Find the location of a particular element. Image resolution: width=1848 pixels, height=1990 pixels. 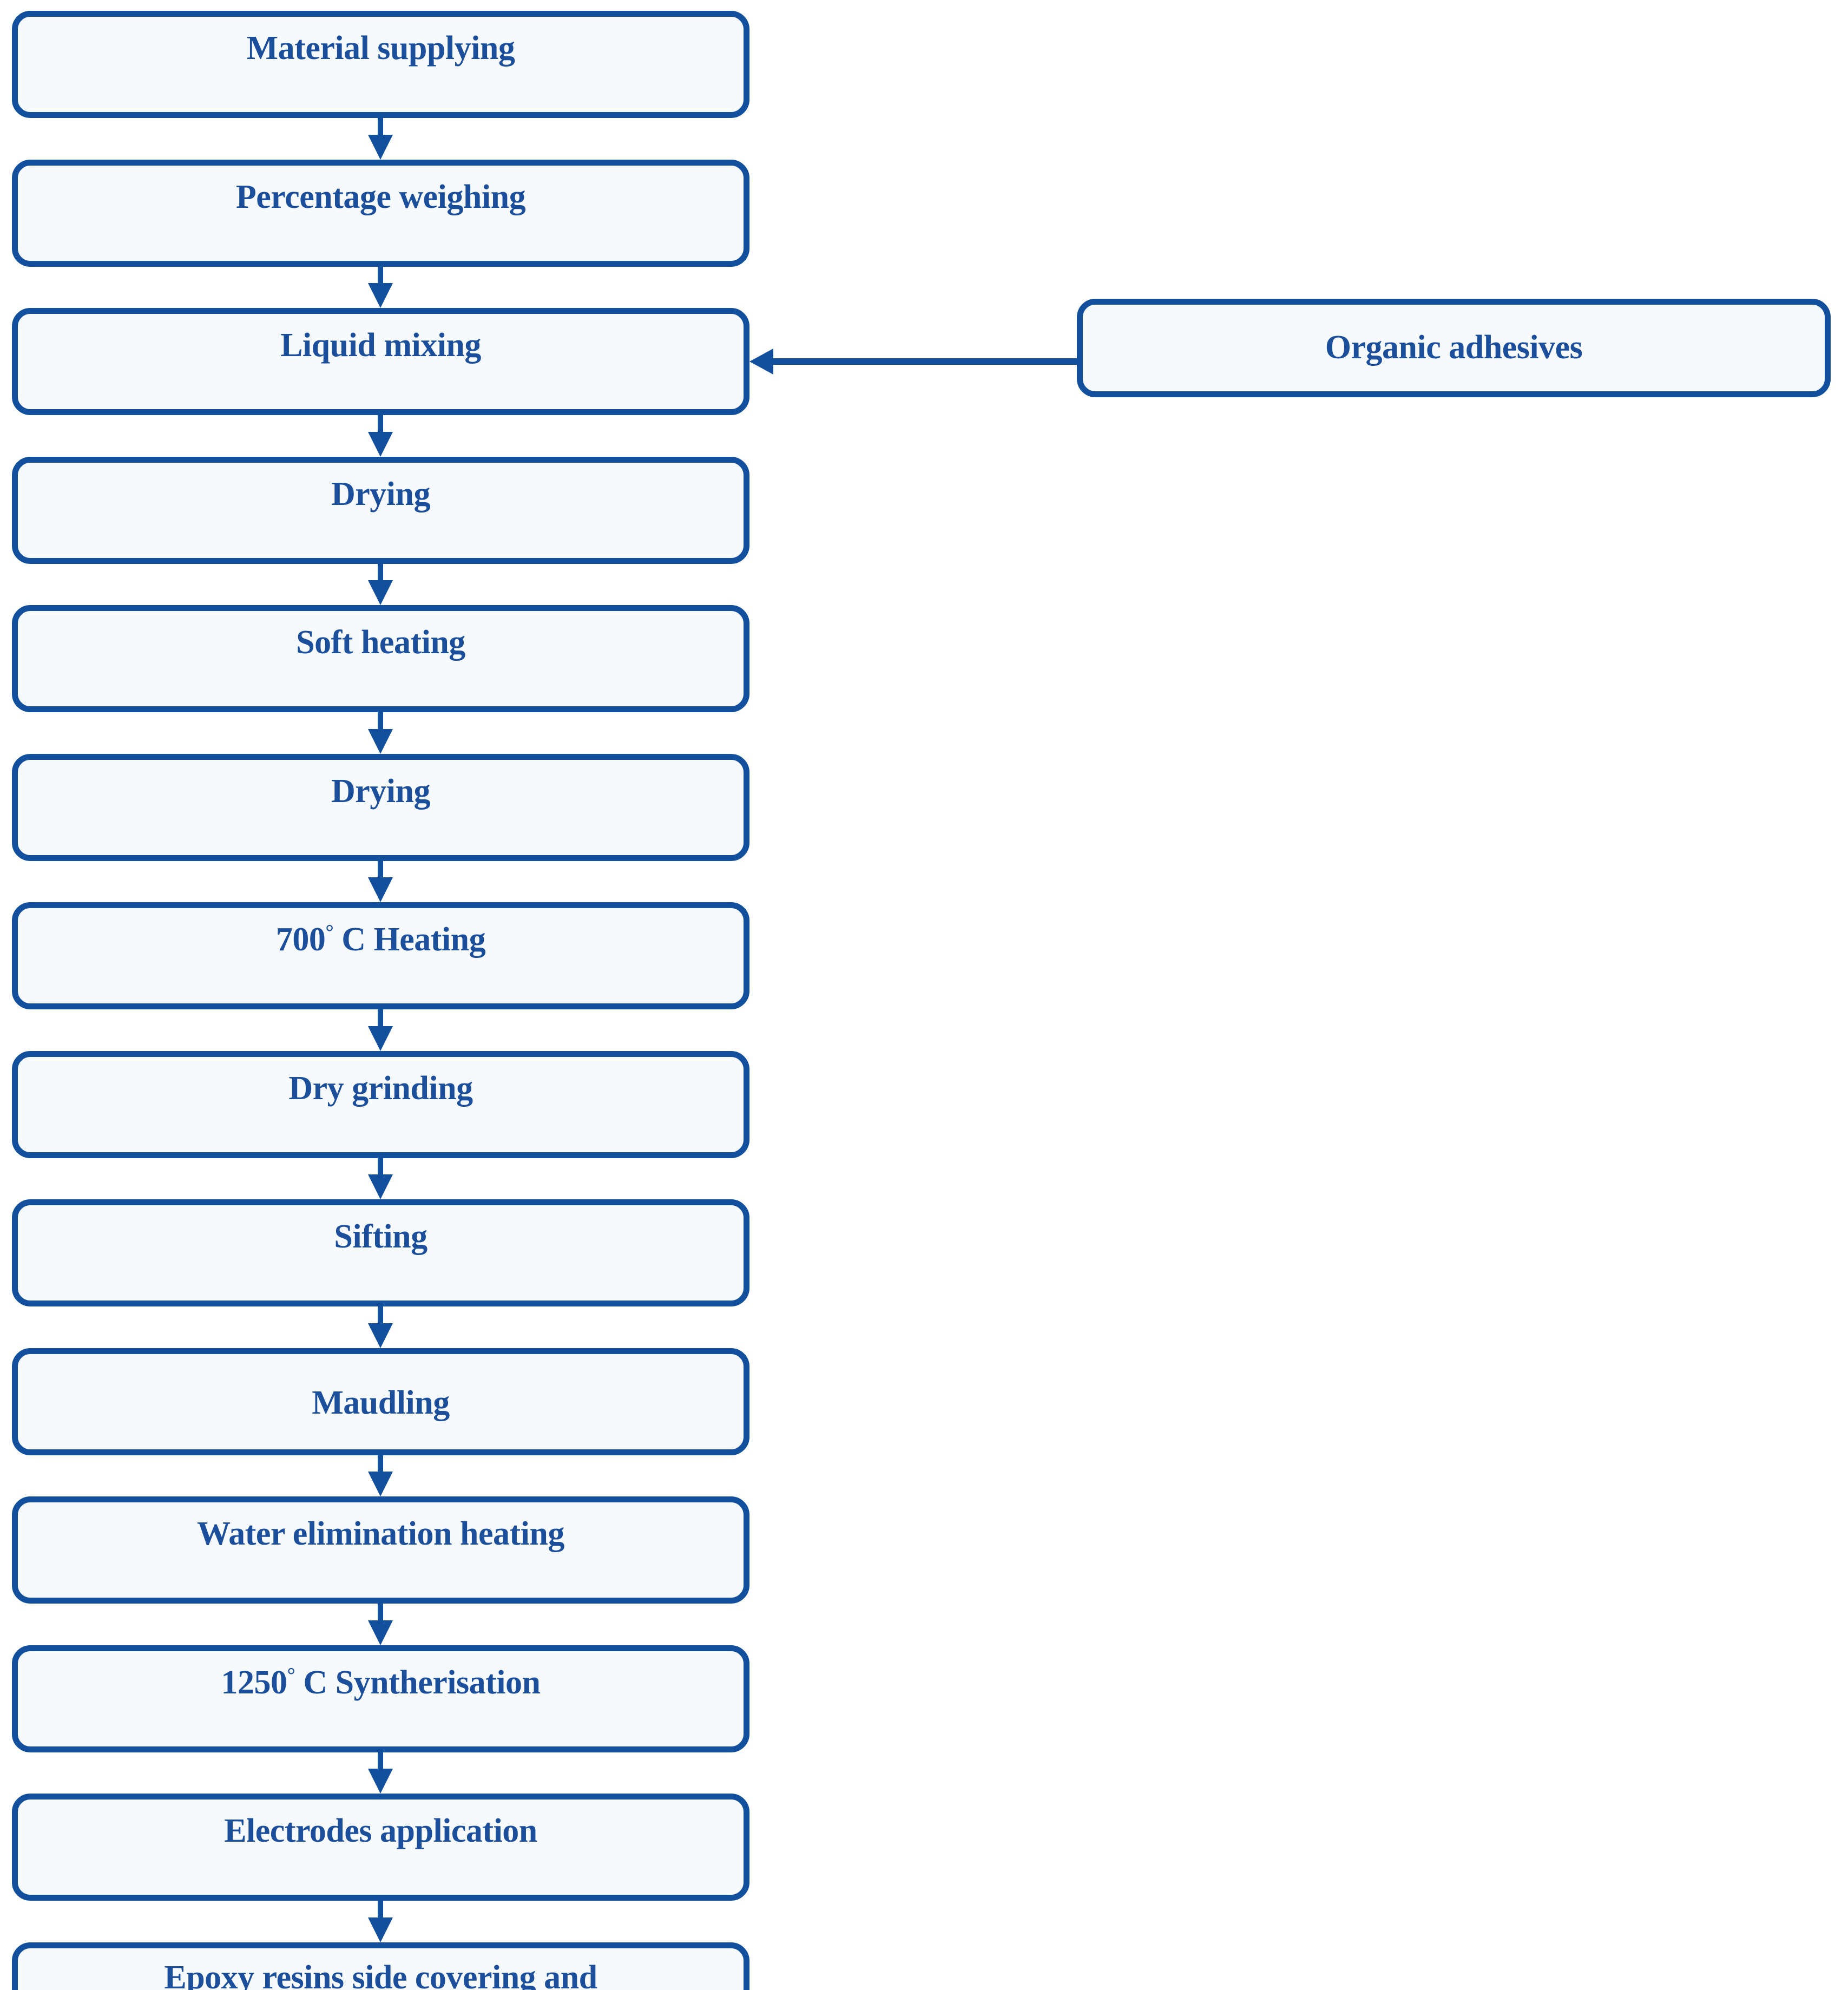

node-soft-heating: Soft heating is located at coordinates (380, 658).